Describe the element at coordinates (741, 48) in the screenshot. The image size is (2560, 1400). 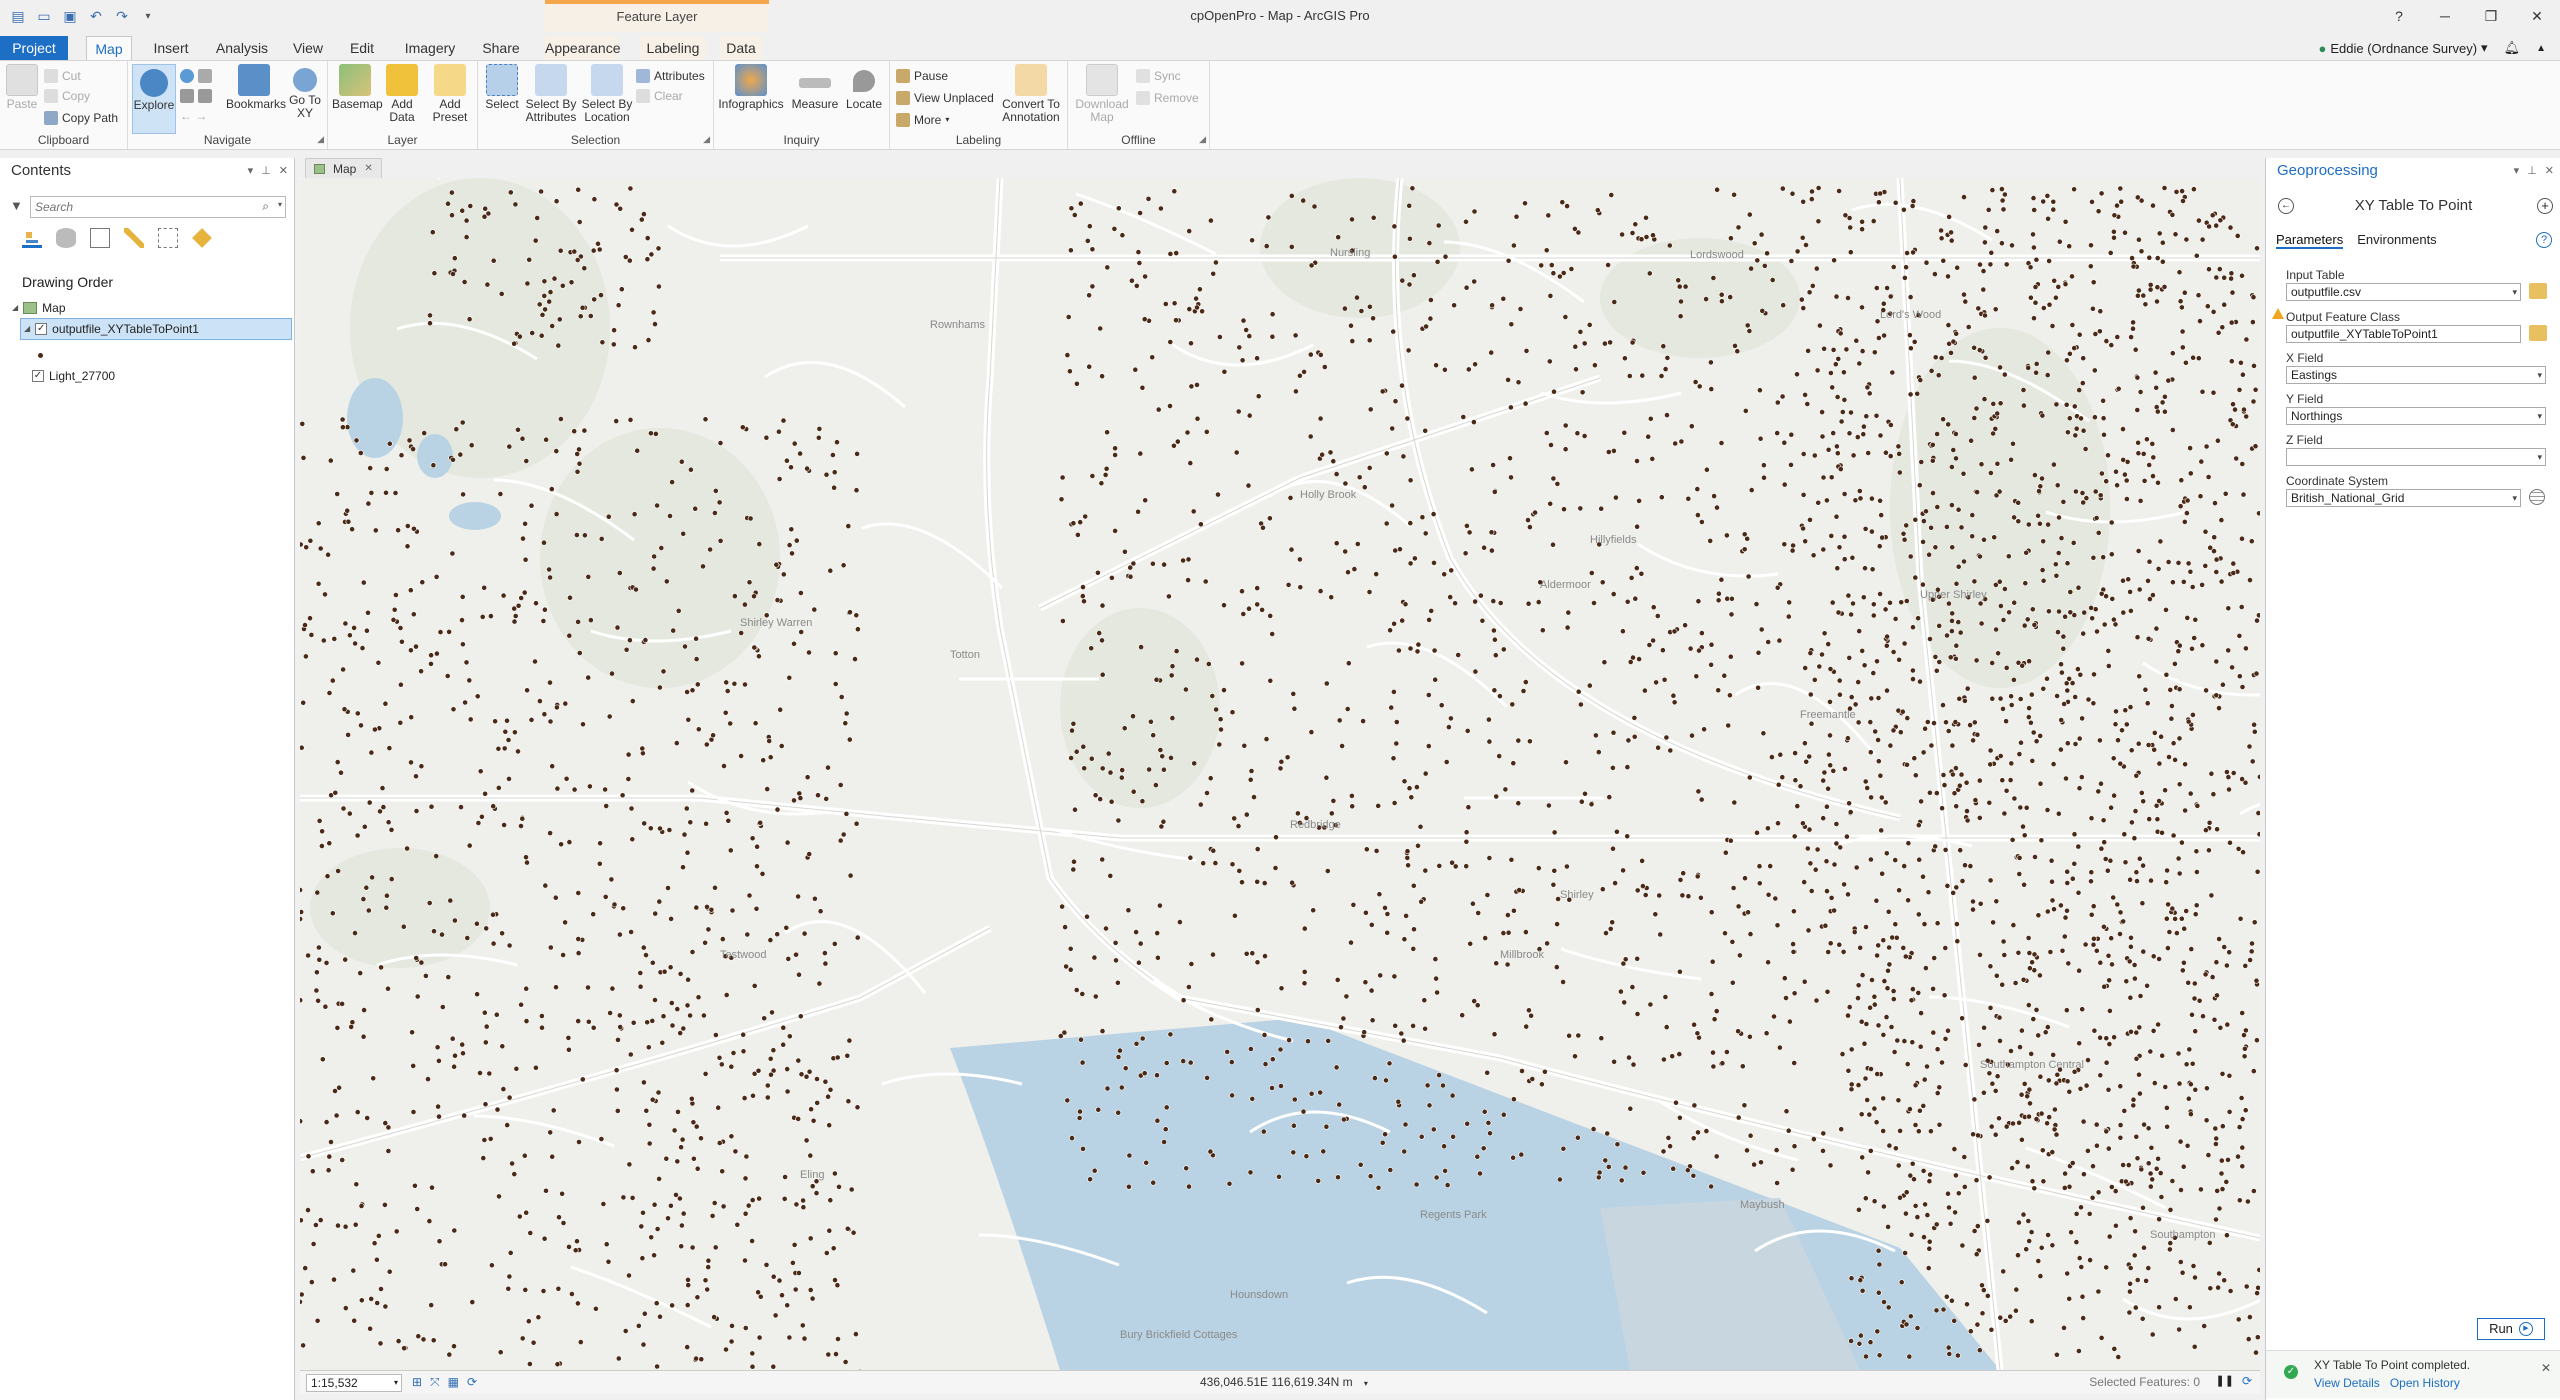
I see `tab-data: Data` at that location.